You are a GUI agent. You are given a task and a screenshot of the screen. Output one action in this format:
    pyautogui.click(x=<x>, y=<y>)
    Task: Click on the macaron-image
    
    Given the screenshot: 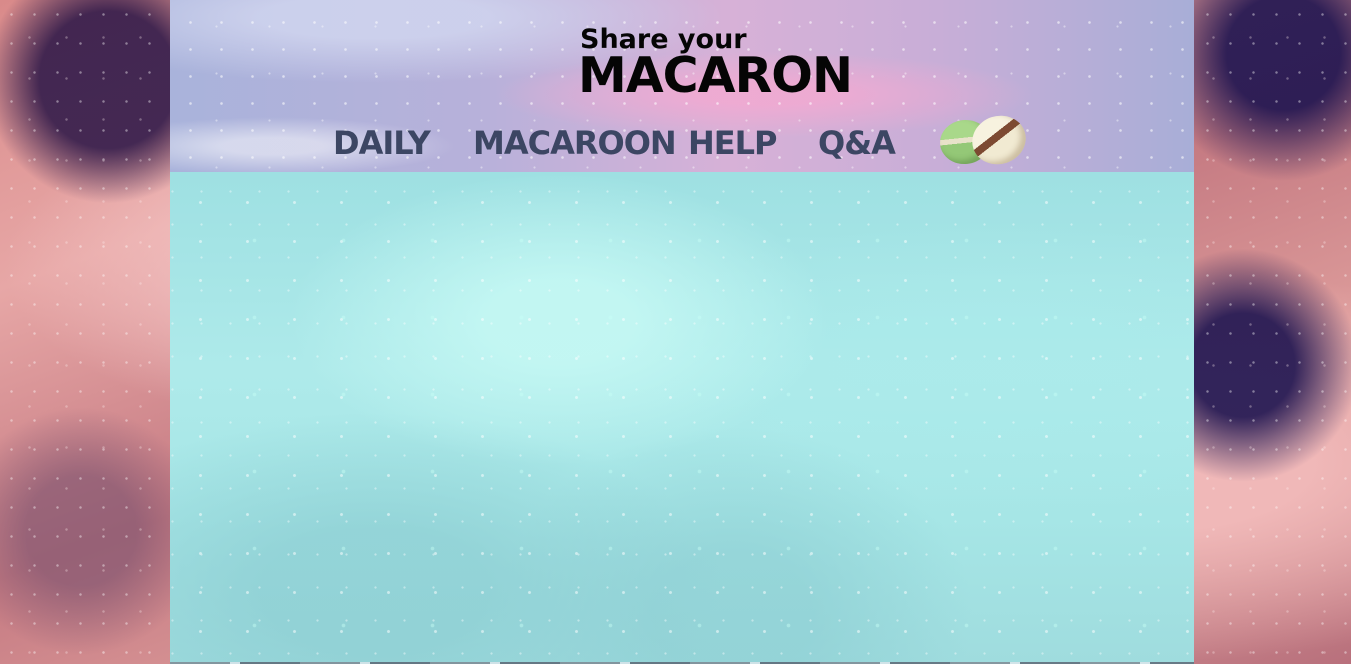 What is the action you would take?
    pyautogui.click(x=985, y=140)
    